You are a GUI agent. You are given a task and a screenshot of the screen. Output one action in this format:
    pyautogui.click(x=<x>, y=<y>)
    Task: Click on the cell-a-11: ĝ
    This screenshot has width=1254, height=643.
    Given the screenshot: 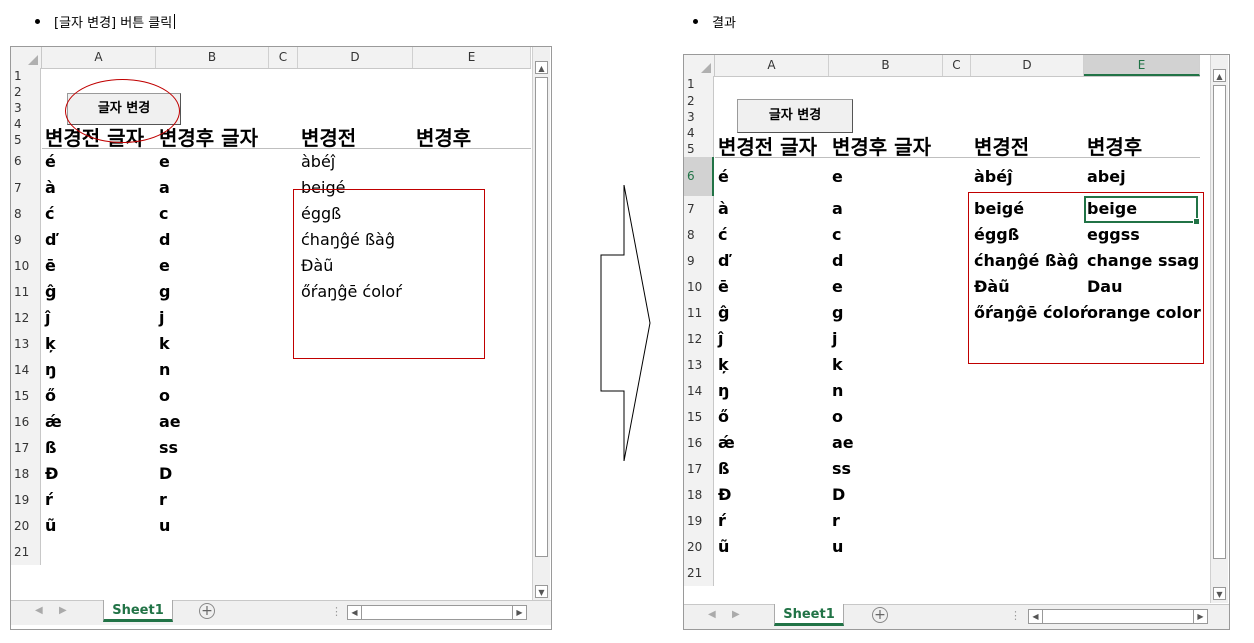 What is the action you would take?
    pyautogui.click(x=50, y=292)
    